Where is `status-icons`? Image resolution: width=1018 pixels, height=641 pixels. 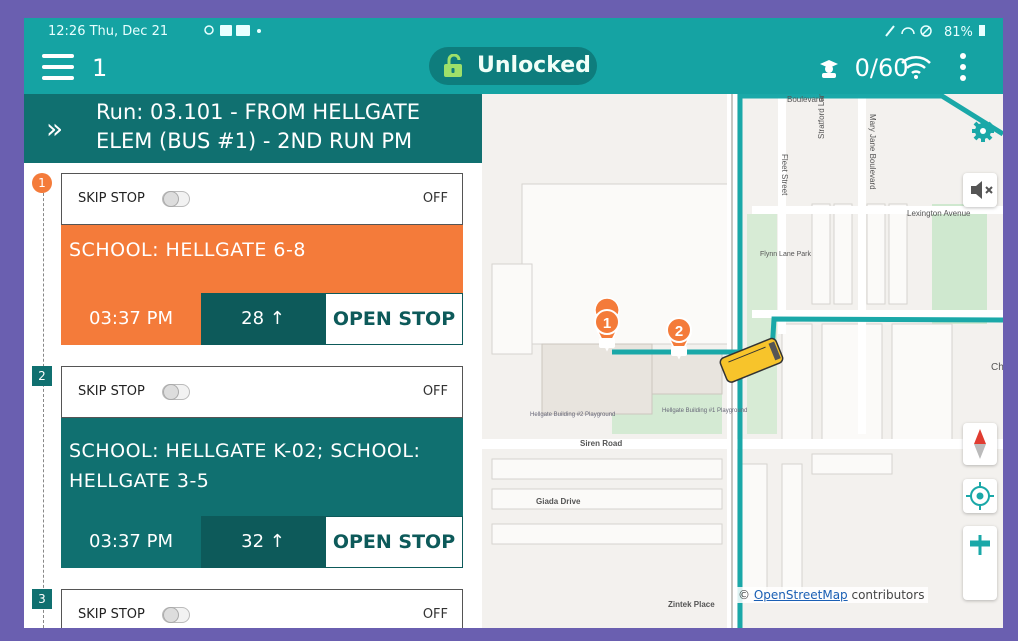
status-icons is located at coordinates (235, 33).